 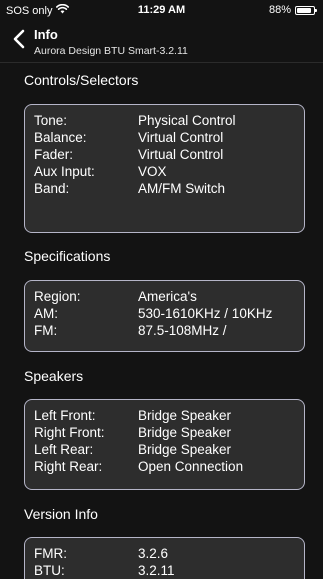 I want to click on row-value: Open Connection, so click(x=191, y=466).